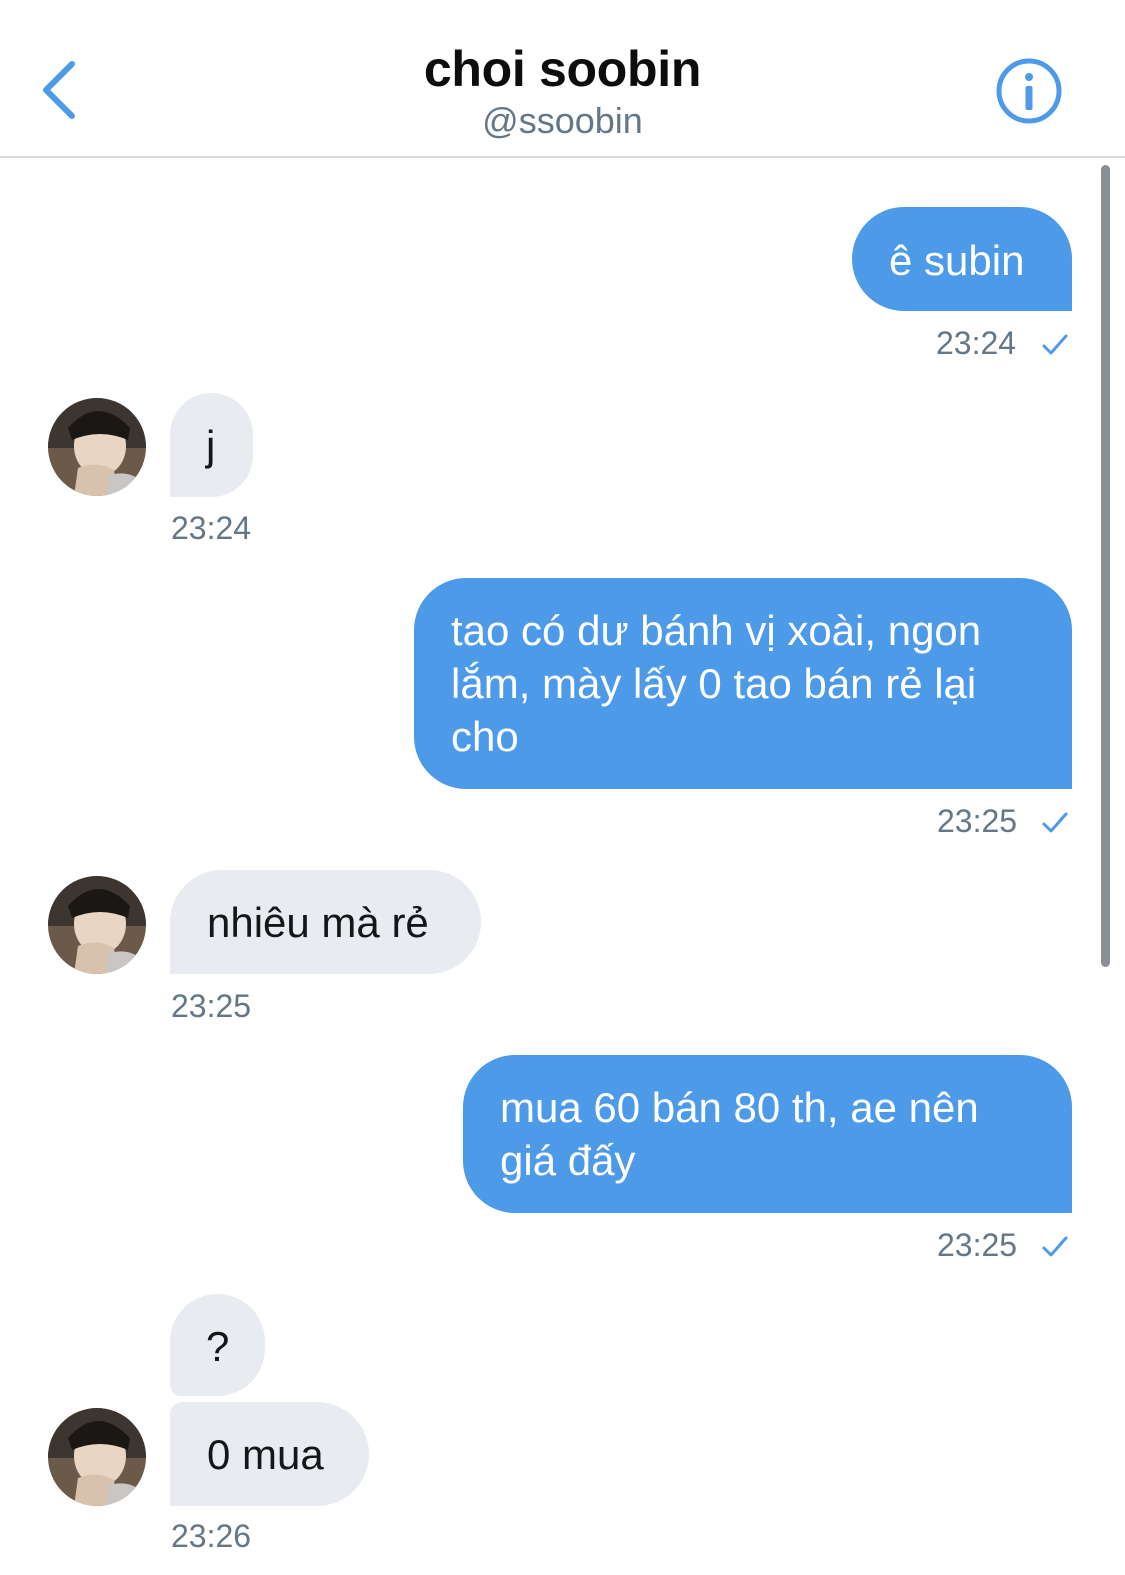 Image resolution: width=1125 pixels, height=1575 pixels. Describe the element at coordinates (562, 69) in the screenshot. I see `conversation-title: choi soobin` at that location.